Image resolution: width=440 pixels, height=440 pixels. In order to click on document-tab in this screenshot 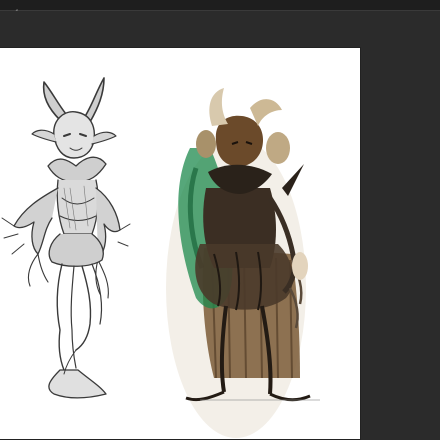, I will do `click(5, 5)`.